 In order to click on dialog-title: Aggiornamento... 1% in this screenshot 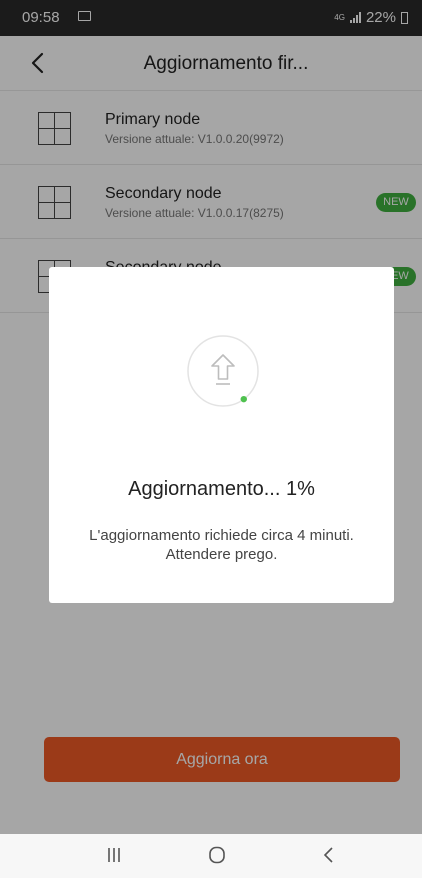, I will do `click(221, 489)`.